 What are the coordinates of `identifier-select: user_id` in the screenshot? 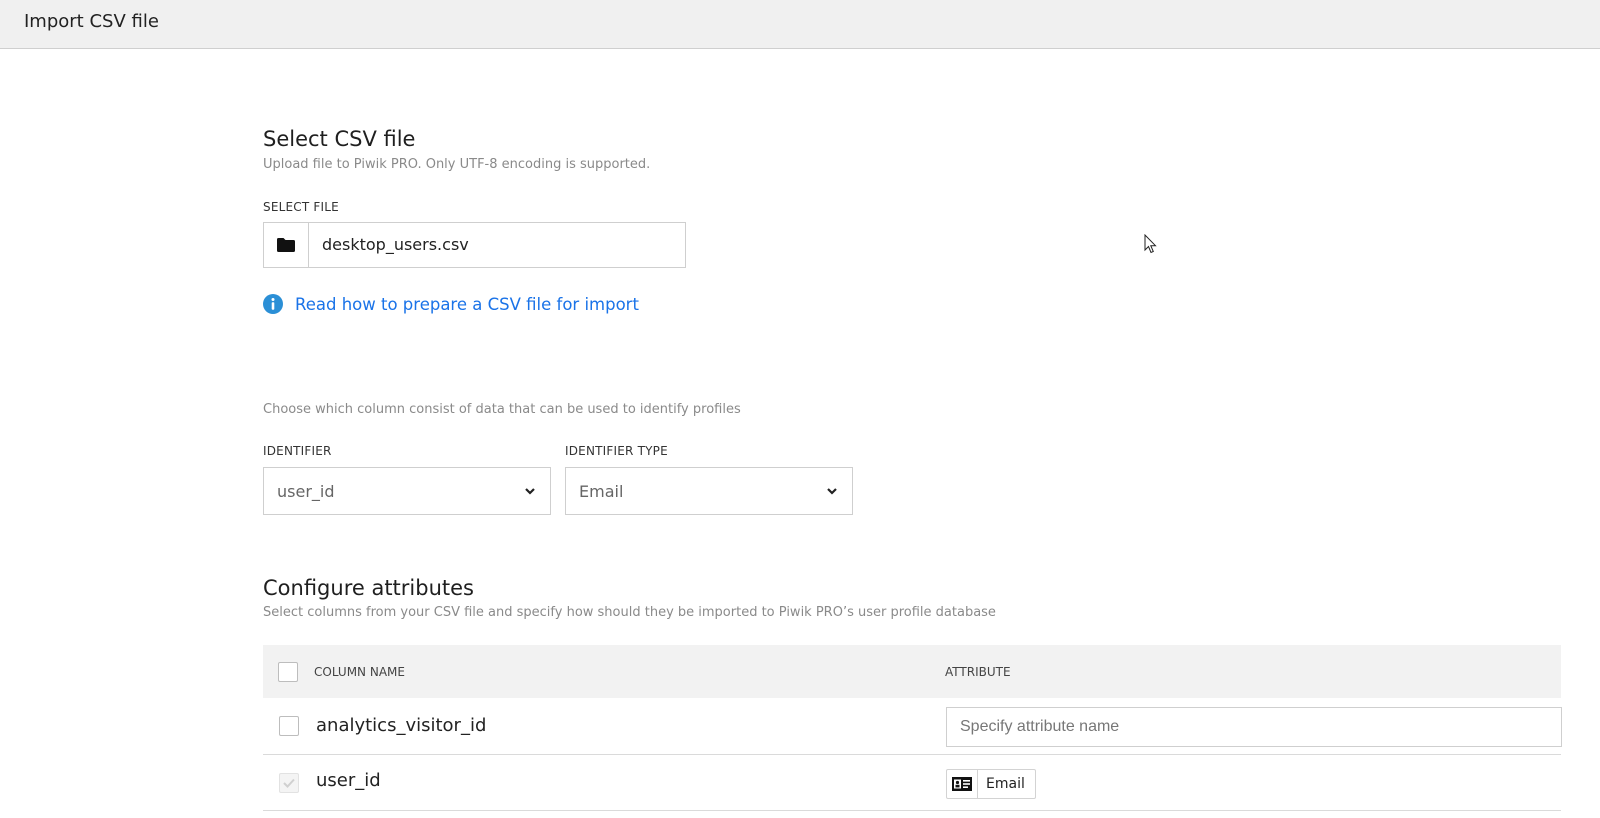 It's located at (407, 491).